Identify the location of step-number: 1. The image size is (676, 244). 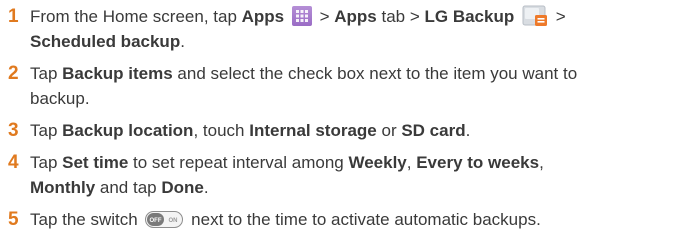
(13, 16).